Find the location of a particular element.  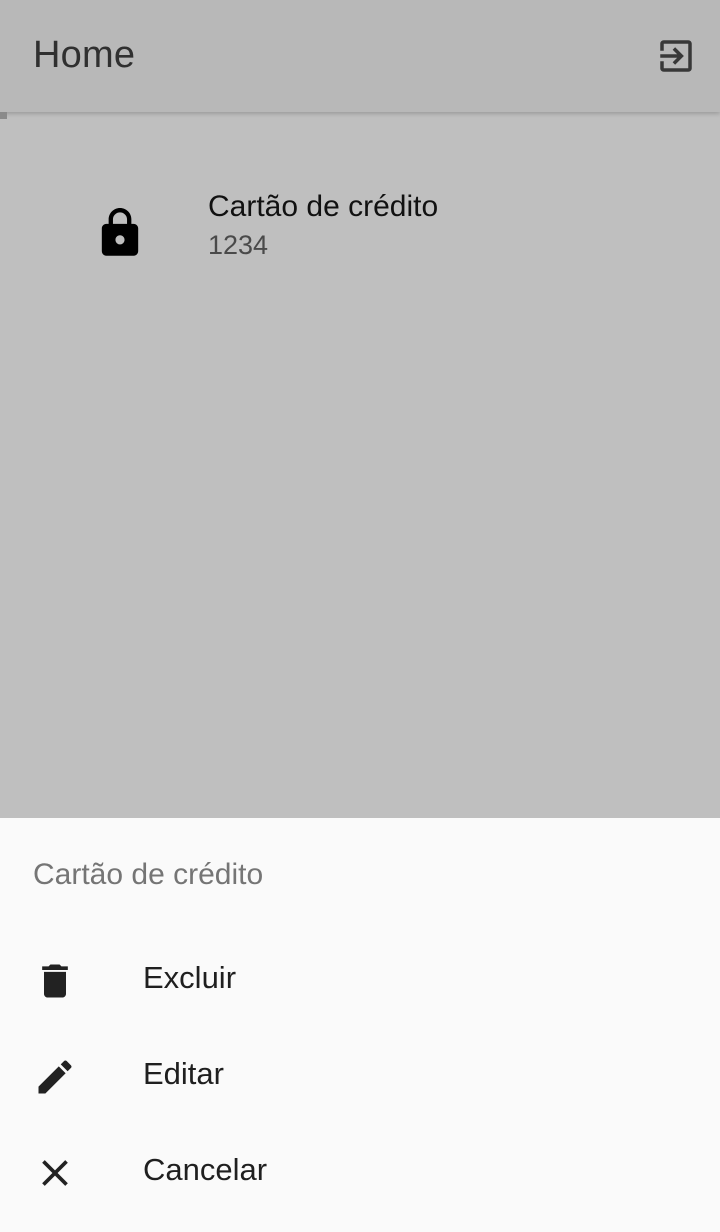

delete-action: Excluir is located at coordinates (360, 976).